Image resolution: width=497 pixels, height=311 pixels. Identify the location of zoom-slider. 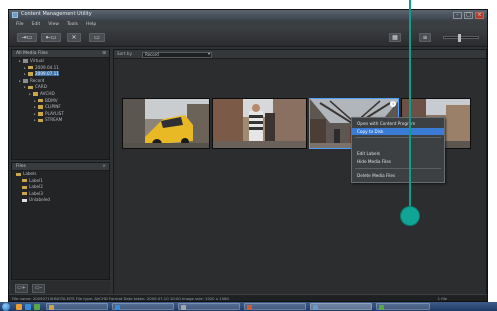
(461, 38).